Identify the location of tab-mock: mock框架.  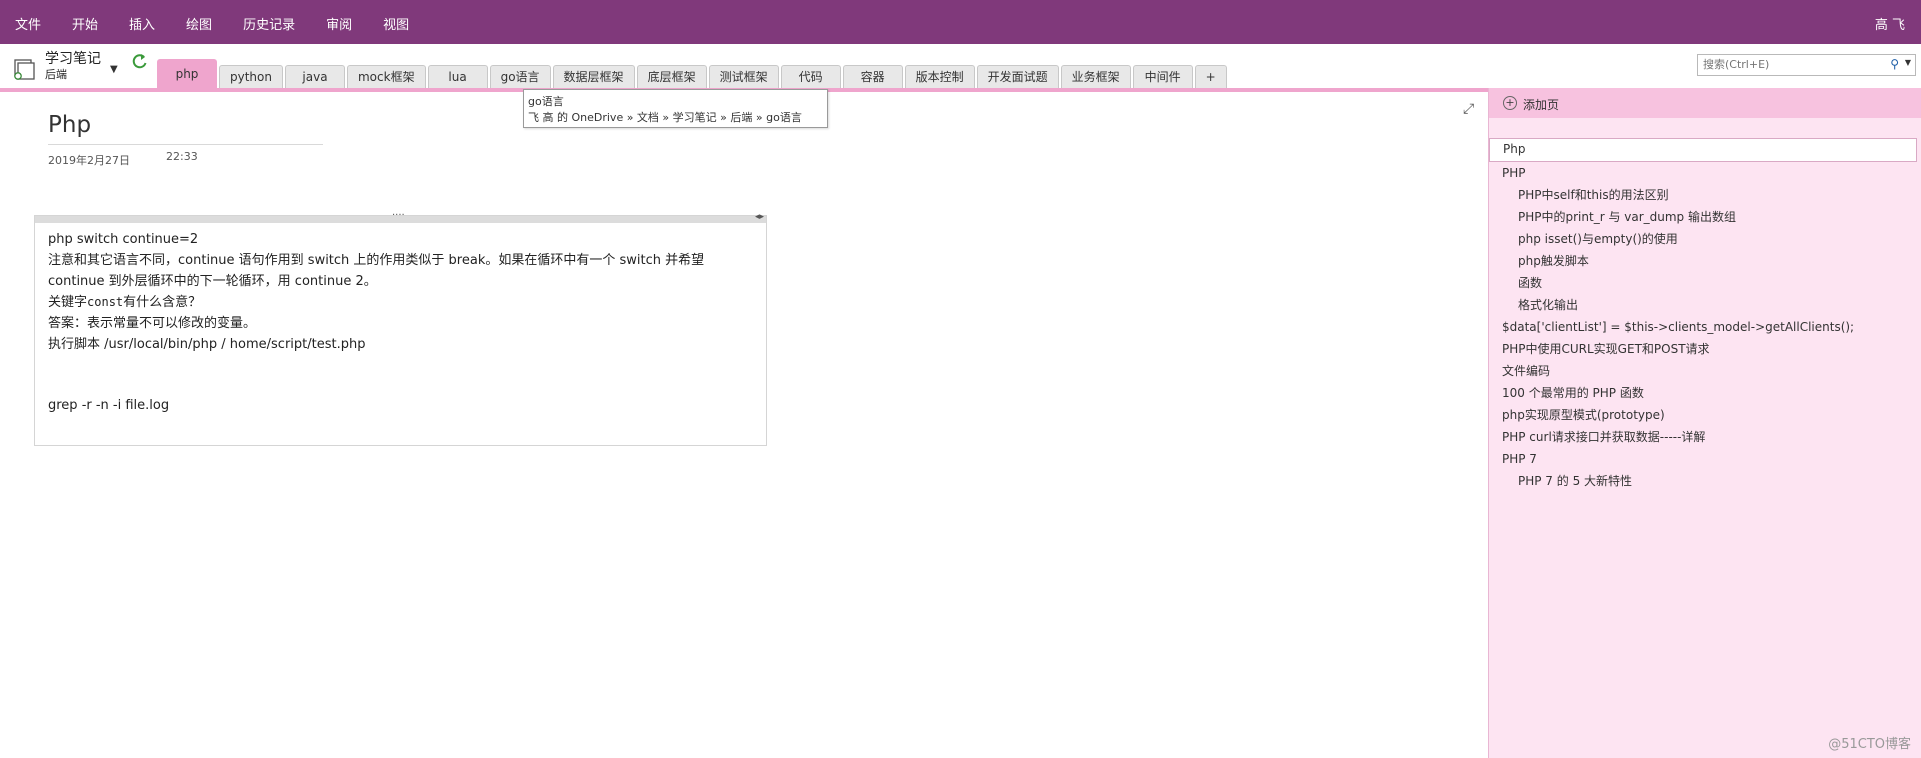
(386, 76).